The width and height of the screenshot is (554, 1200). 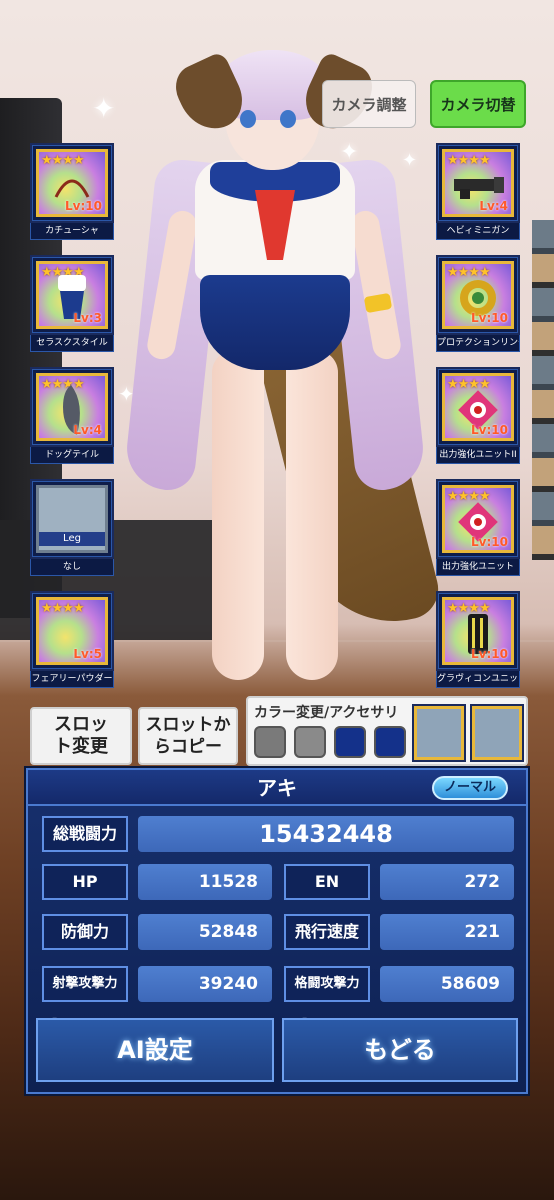 I want to click on defense-label: 防御力, so click(x=85, y=932).